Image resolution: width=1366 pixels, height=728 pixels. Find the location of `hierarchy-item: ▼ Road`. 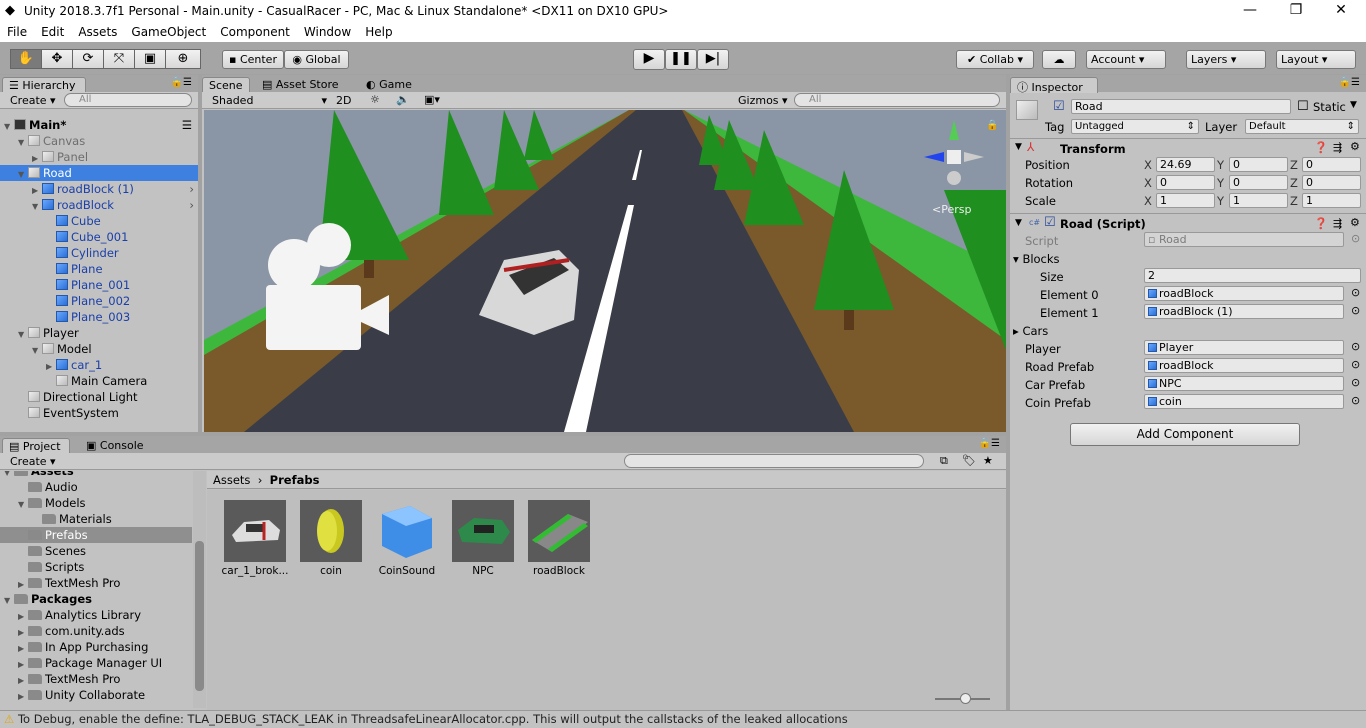

hierarchy-item: ▼ Road is located at coordinates (99, 173).